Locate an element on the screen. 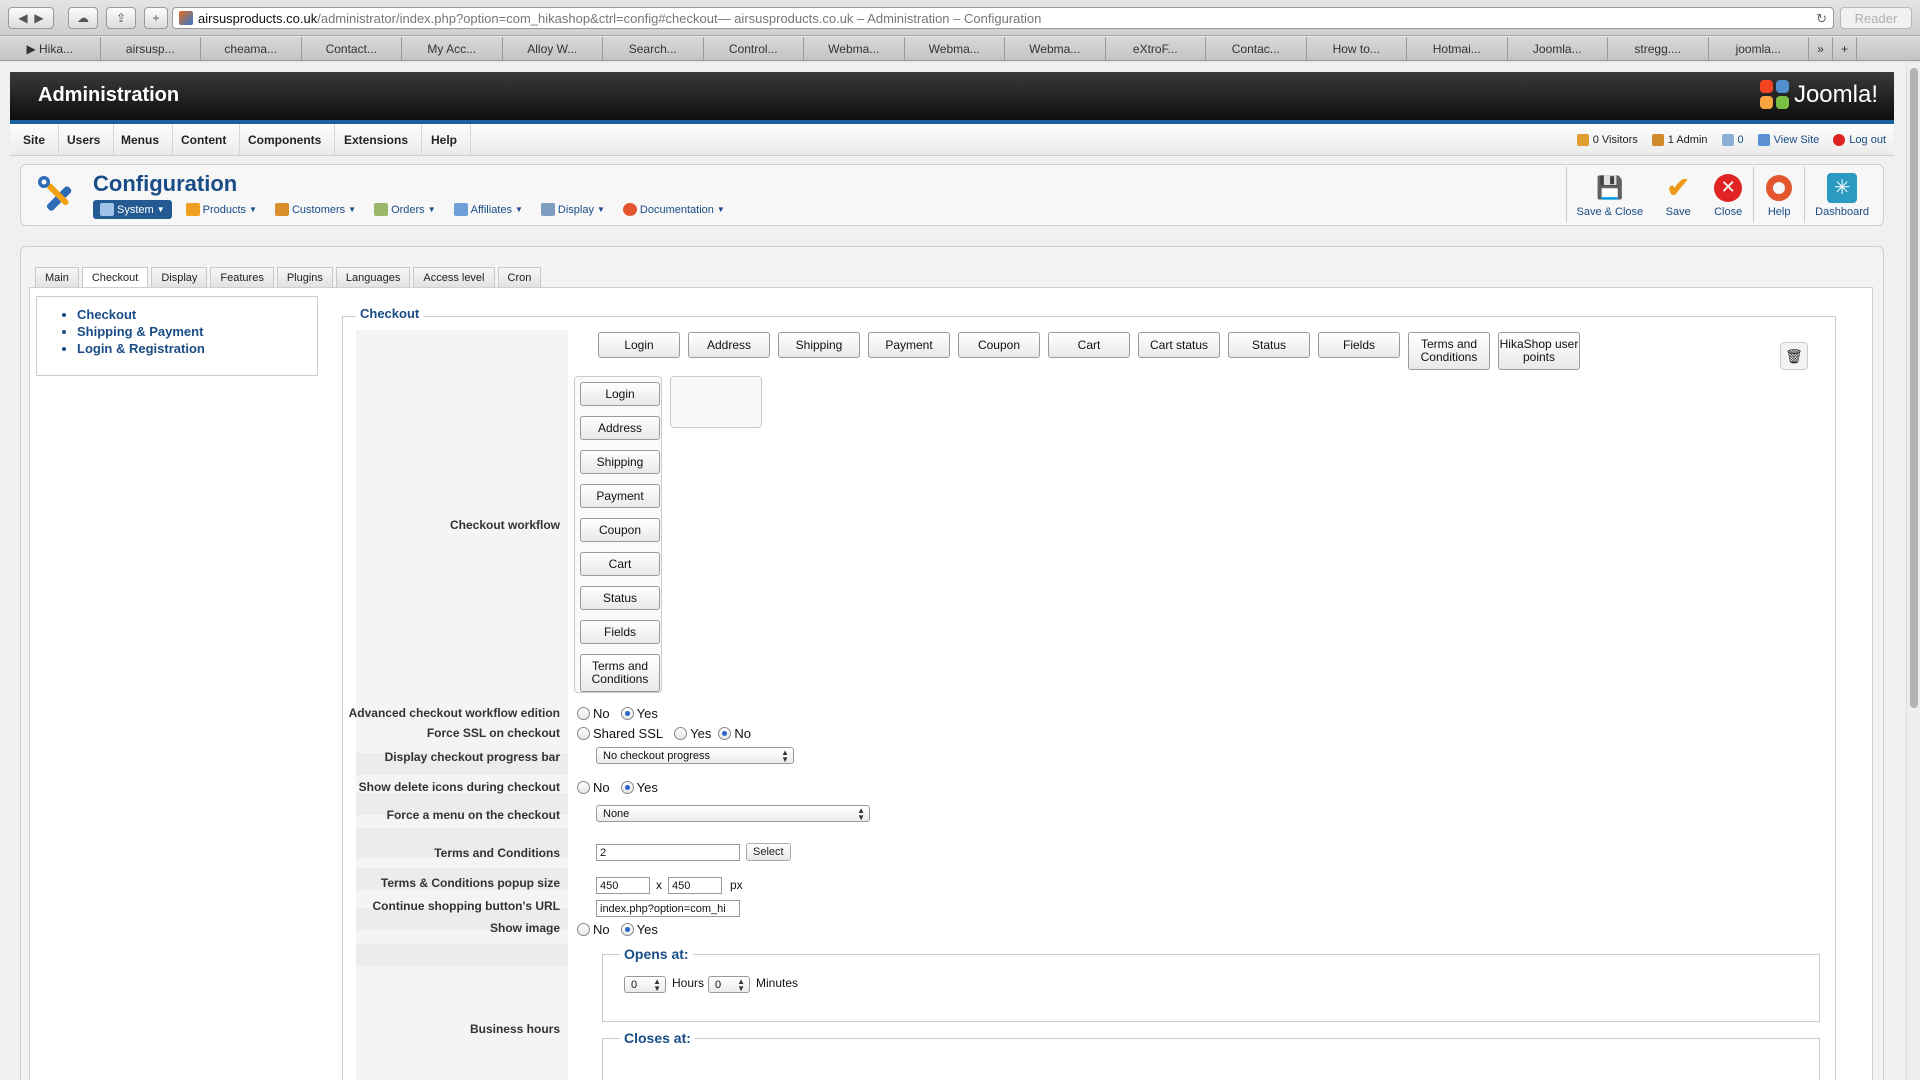 Image resolution: width=1920 pixels, height=1080 pixels. advanced-yes-radio is located at coordinates (627, 713).